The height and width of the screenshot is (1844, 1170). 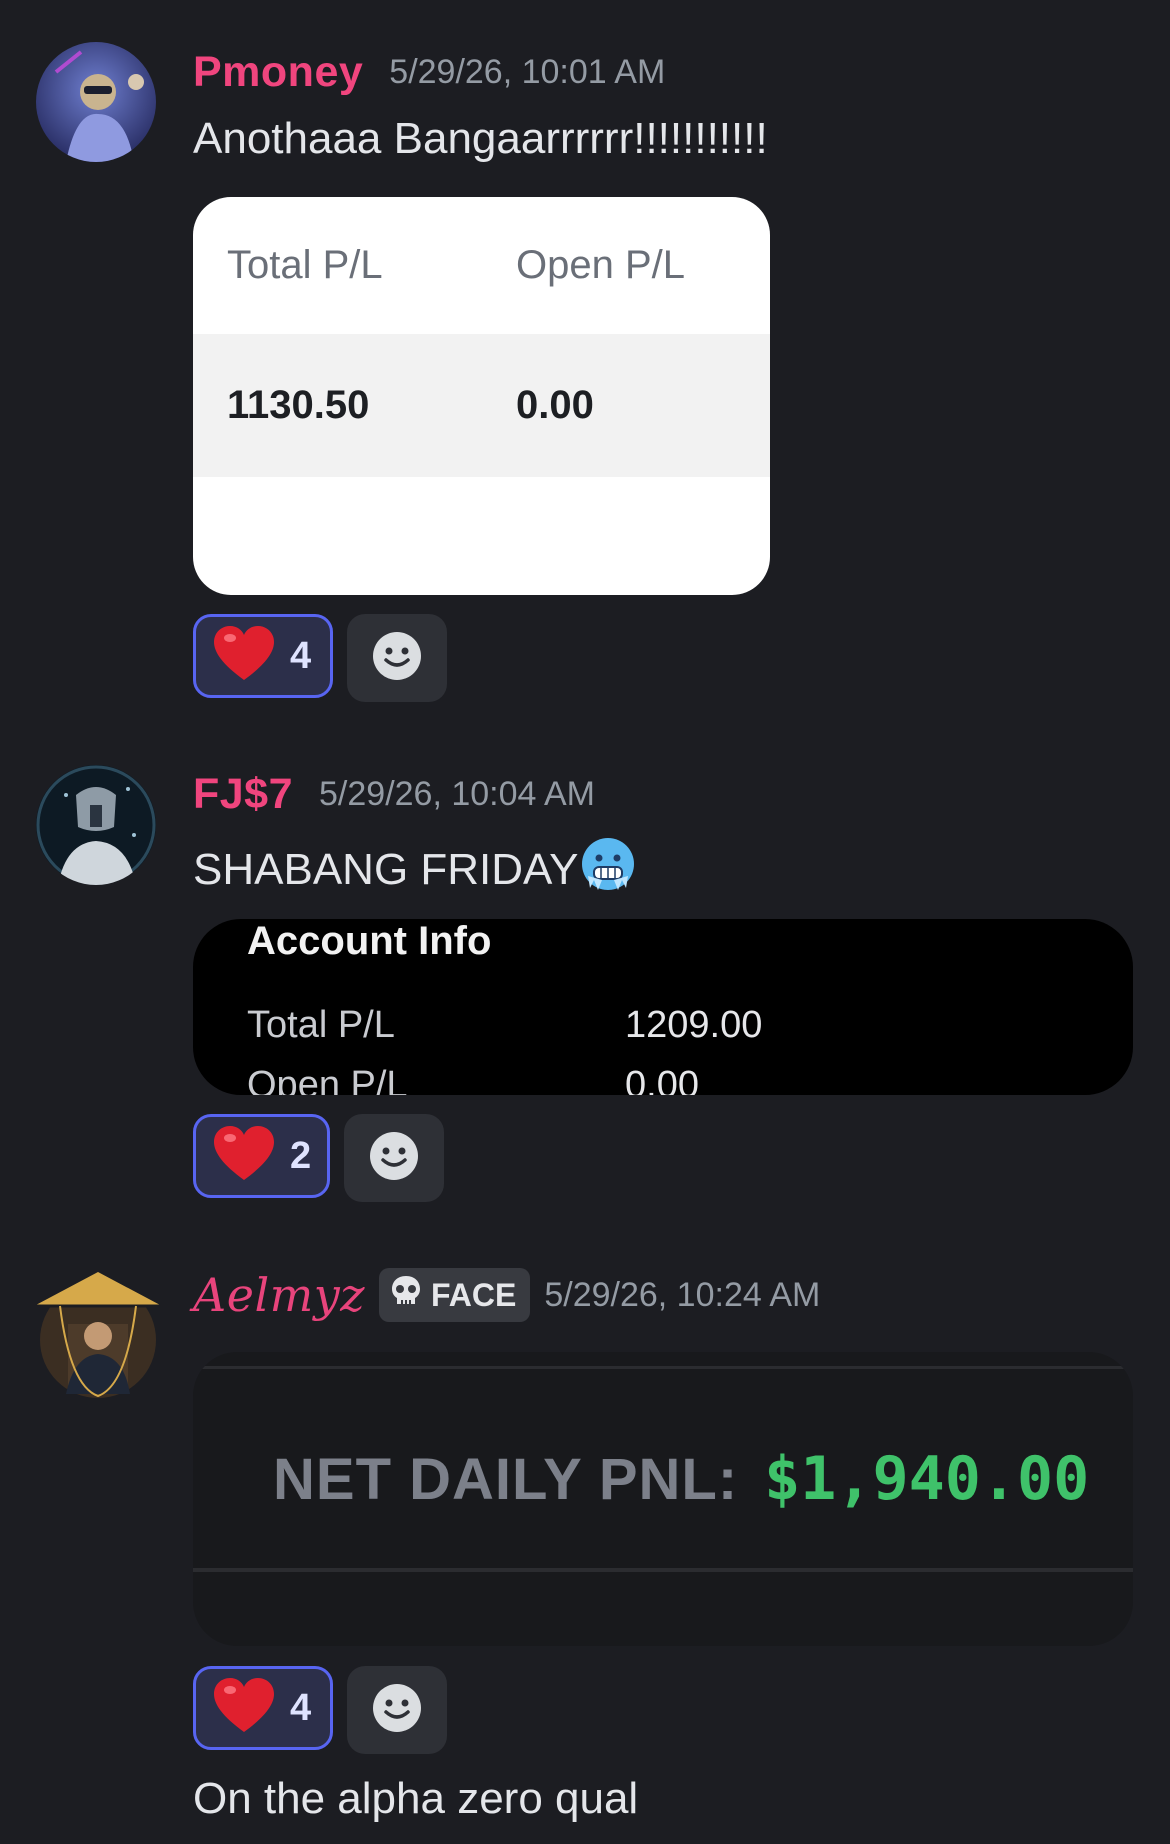 I want to click on pnl-line: NET DAILY PNL: $1,940.00, so click(x=681, y=1479).